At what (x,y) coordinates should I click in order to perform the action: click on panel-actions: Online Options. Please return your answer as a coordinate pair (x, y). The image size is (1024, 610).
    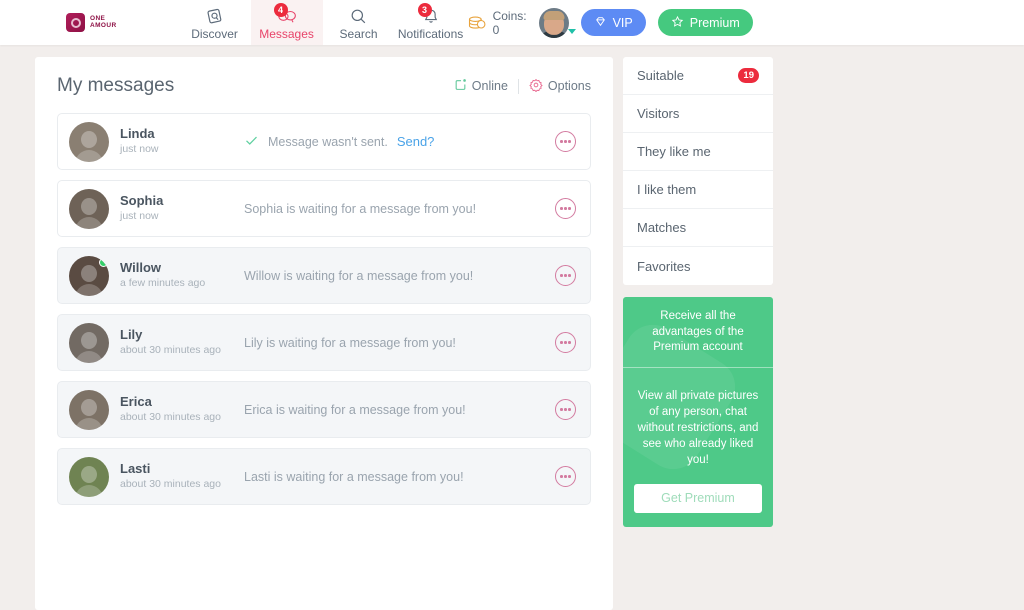
    Looking at the image, I should click on (522, 86).